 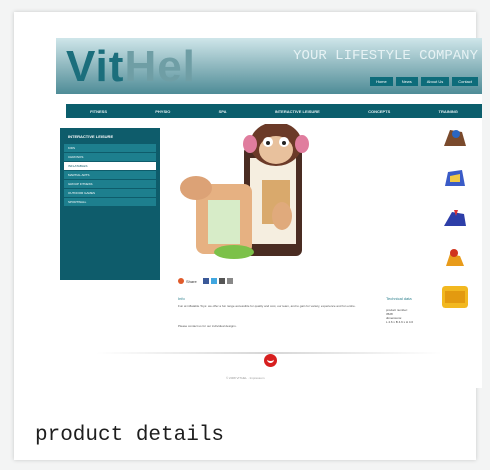 I want to click on nav-item-fitness: FITNESS, so click(x=98, y=111).